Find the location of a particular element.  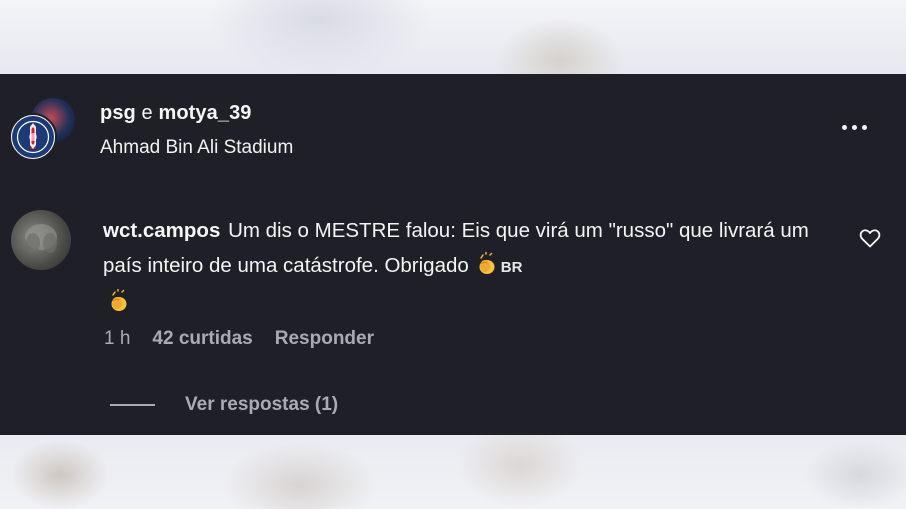

author-avatars is located at coordinates (42, 129).